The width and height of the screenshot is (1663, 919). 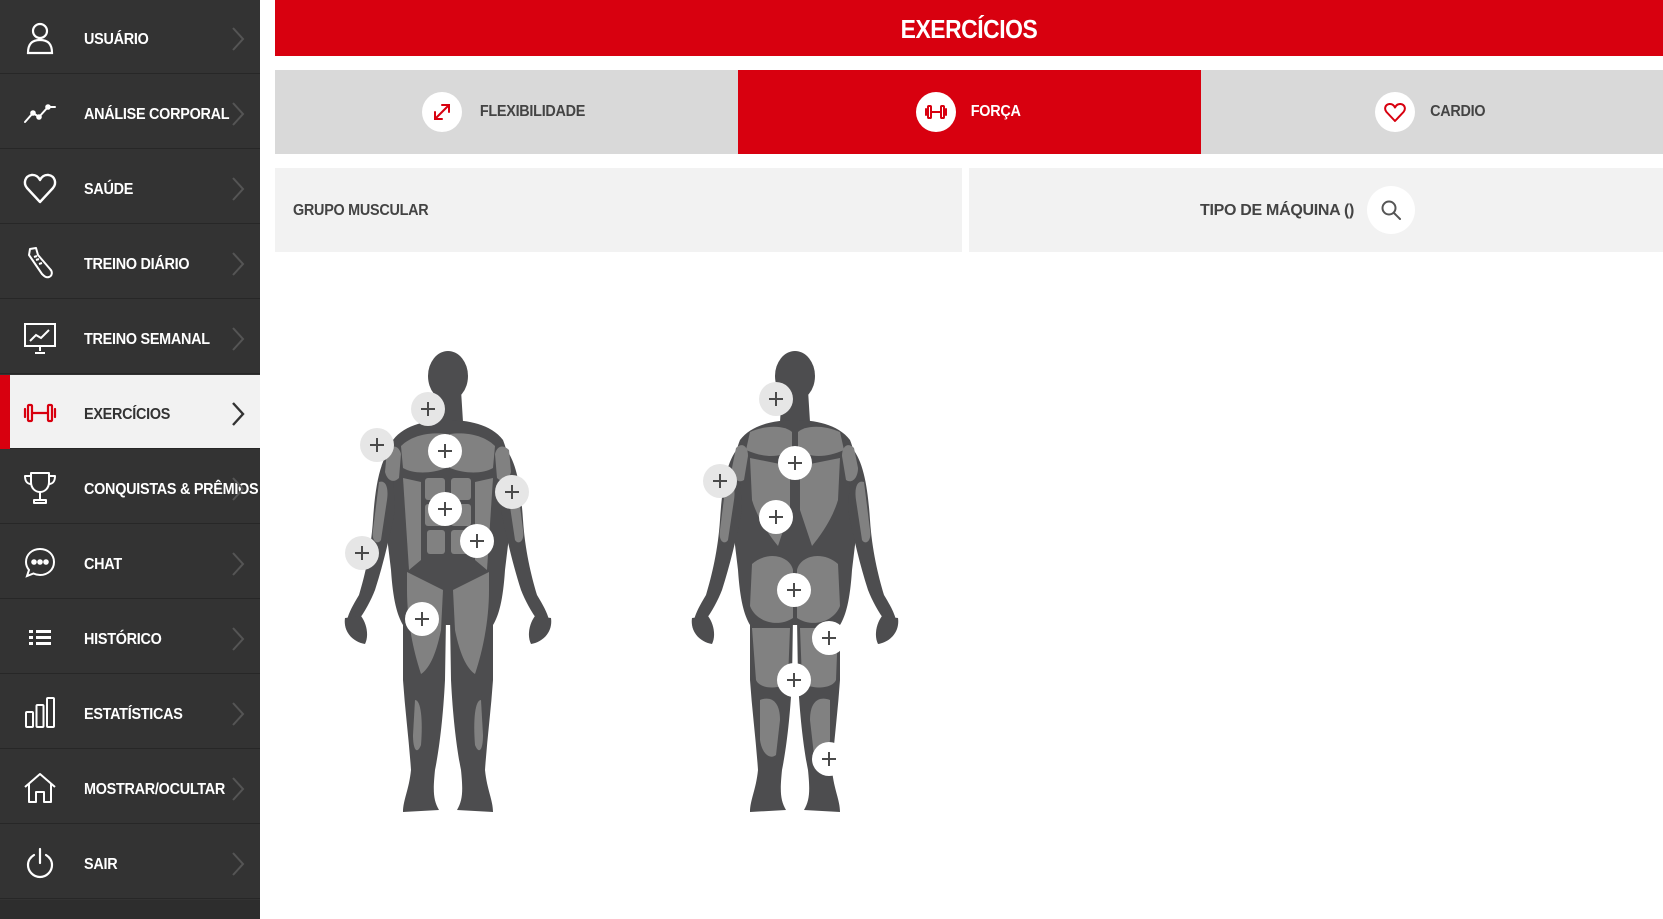 I want to click on muscle-hotspot-lats, so click(x=776, y=517).